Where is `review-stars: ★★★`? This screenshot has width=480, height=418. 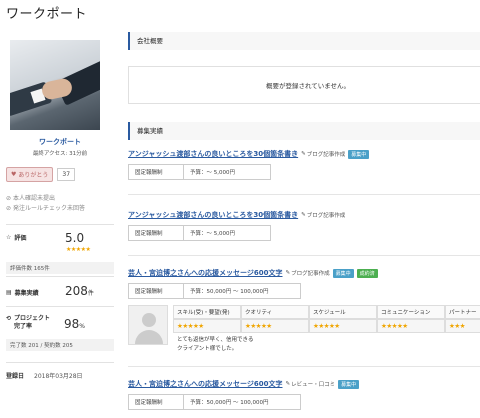 review-stars: ★★★ is located at coordinates (462, 326).